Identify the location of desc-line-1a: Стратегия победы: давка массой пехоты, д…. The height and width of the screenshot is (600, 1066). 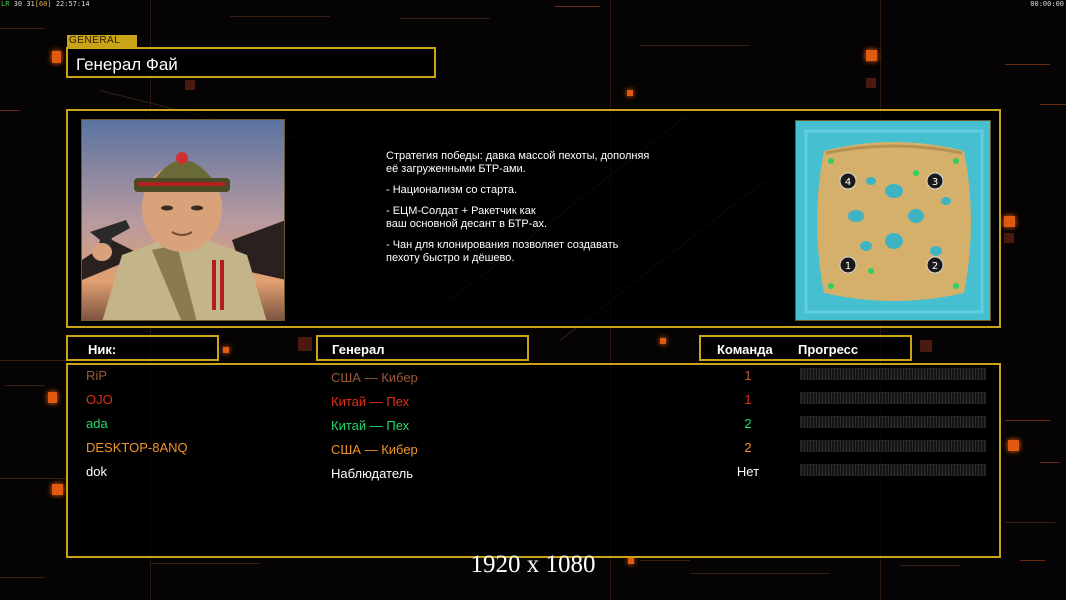
(518, 156).